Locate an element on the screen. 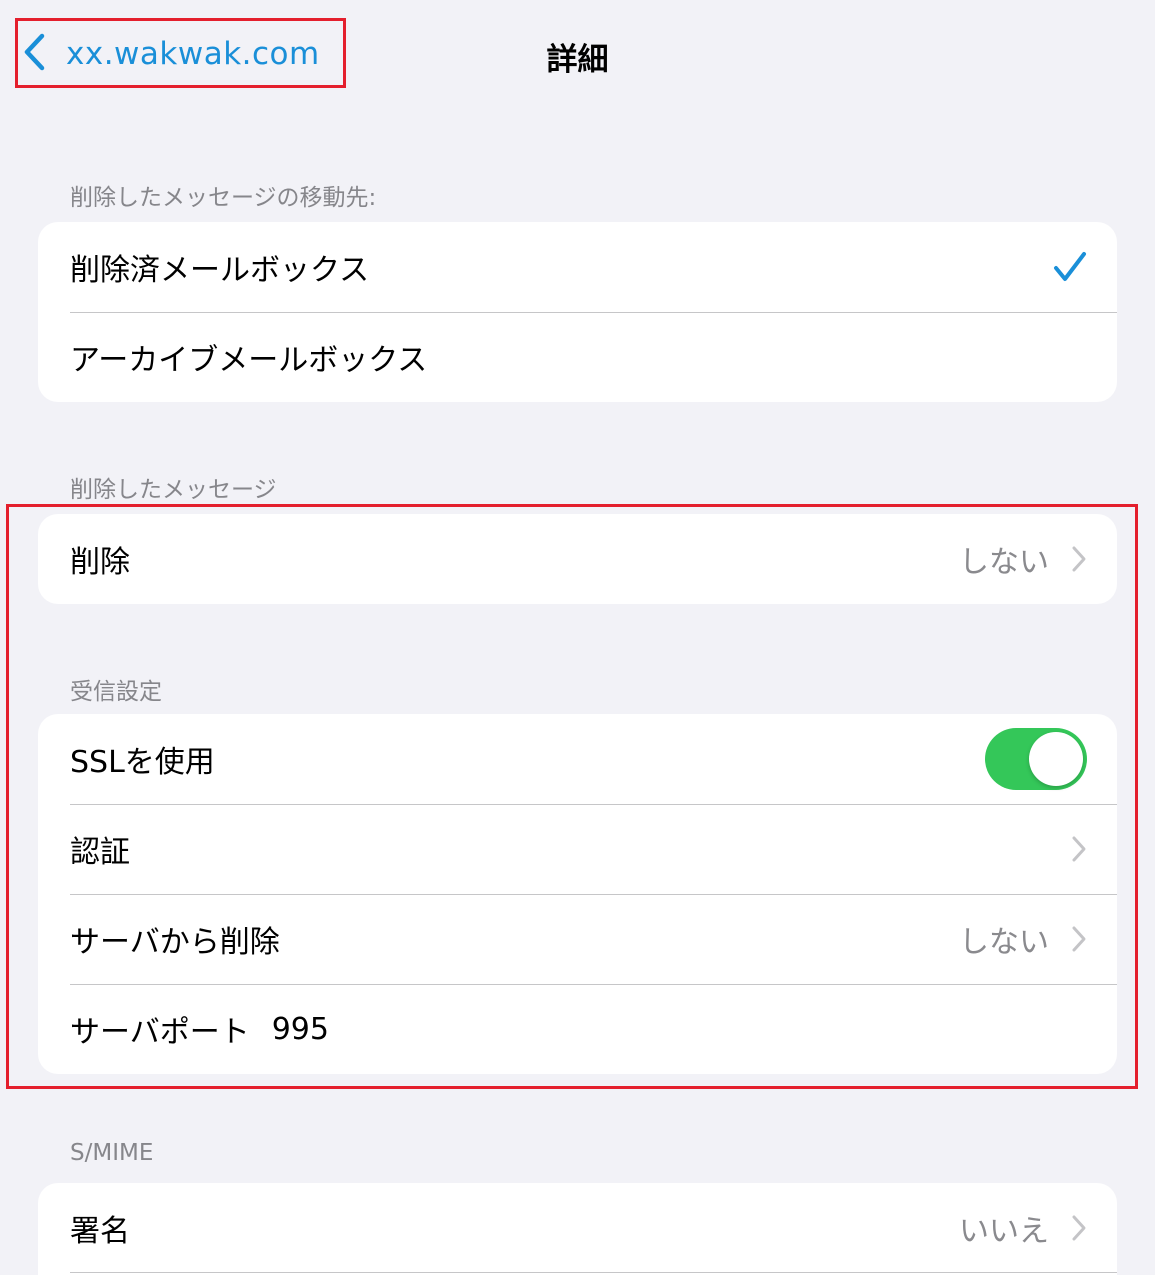 The image size is (1155, 1275). checkmark-icon is located at coordinates (1070, 267).